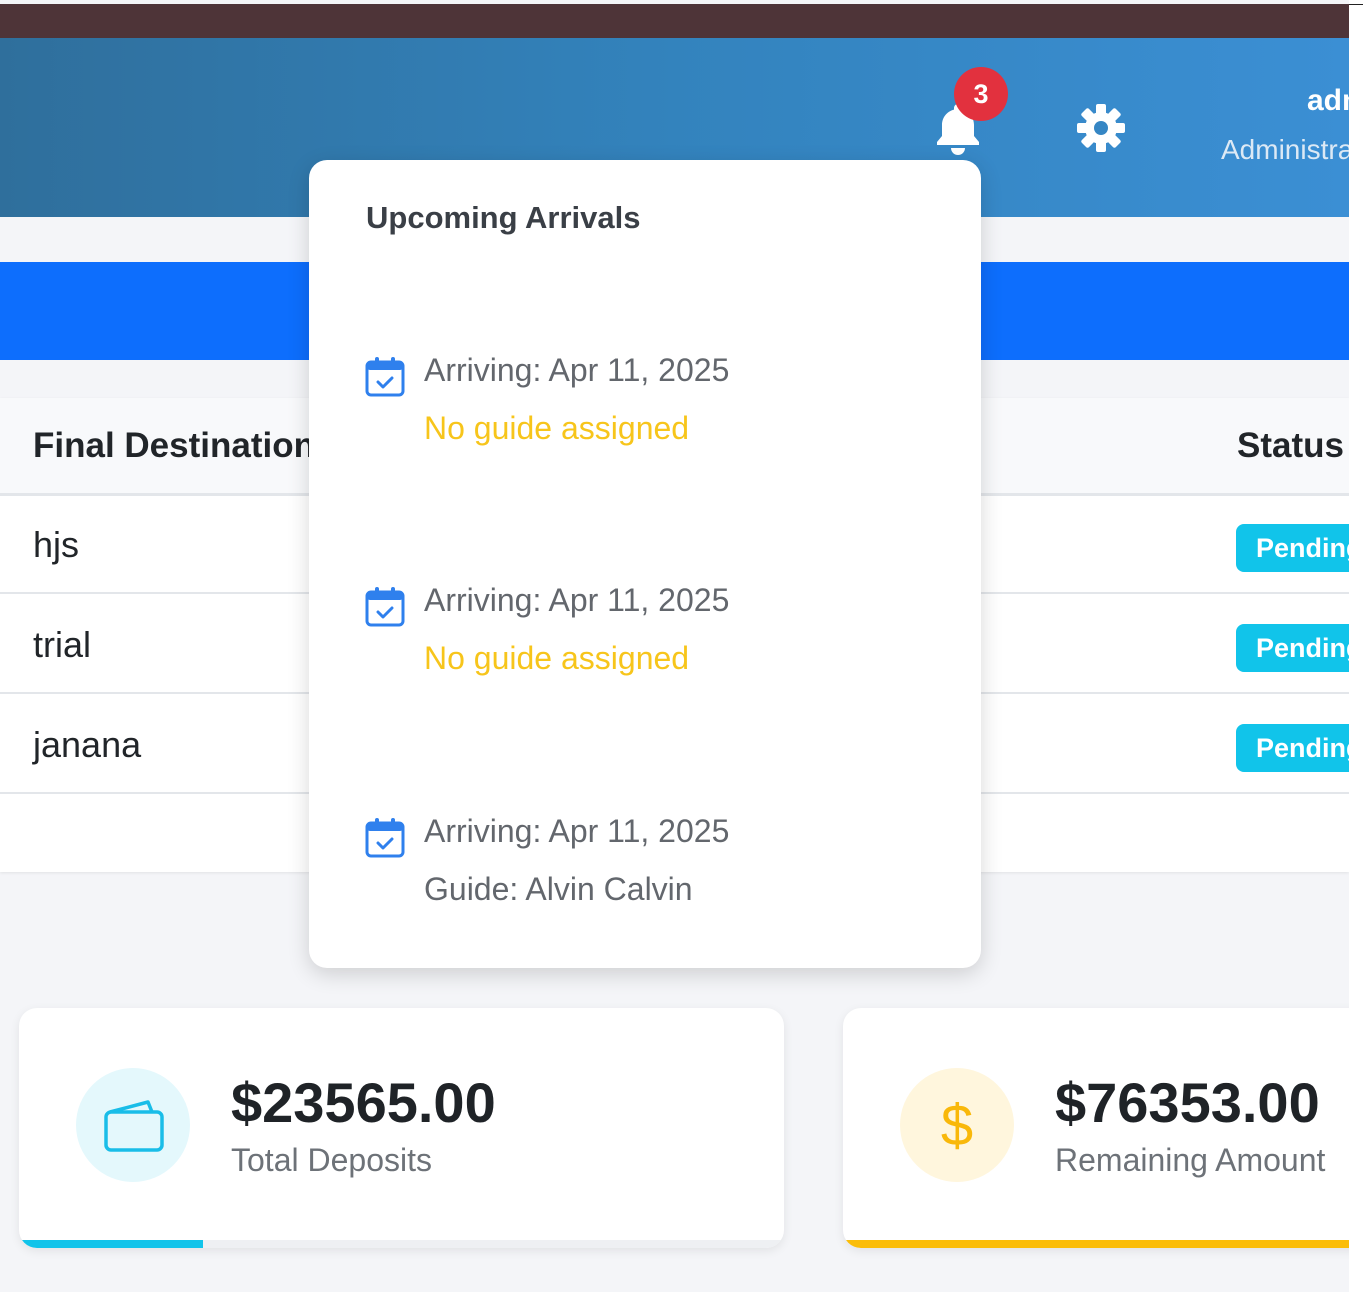 The image size is (1363, 1292). Describe the element at coordinates (1290, 446) in the screenshot. I see `column-header-status: Status` at that location.